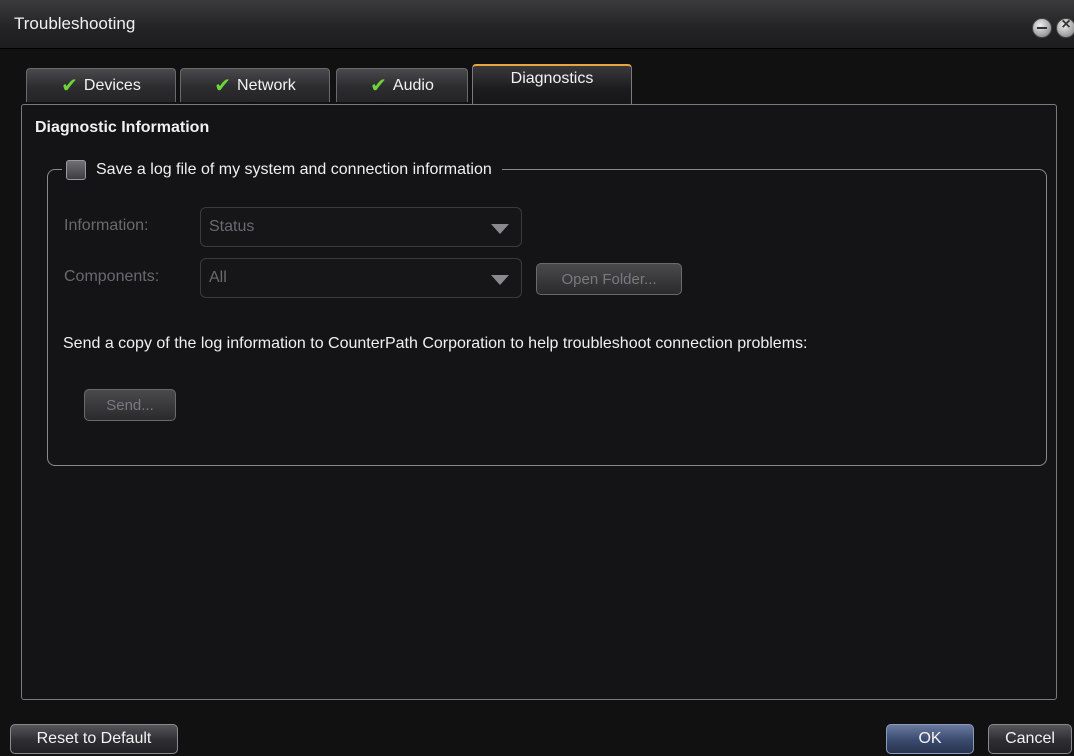  I want to click on components-label: Components:, so click(112, 276).